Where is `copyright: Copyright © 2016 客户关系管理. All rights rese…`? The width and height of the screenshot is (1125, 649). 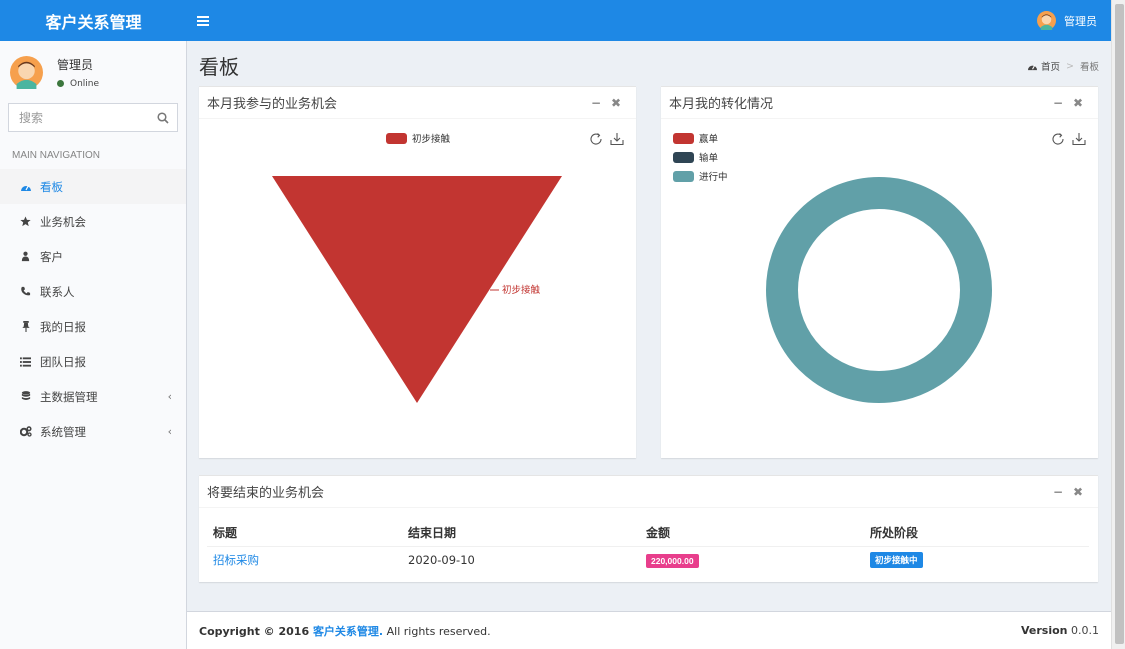 copyright: Copyright © 2016 客户关系管理. All rights rese… is located at coordinates (345, 631).